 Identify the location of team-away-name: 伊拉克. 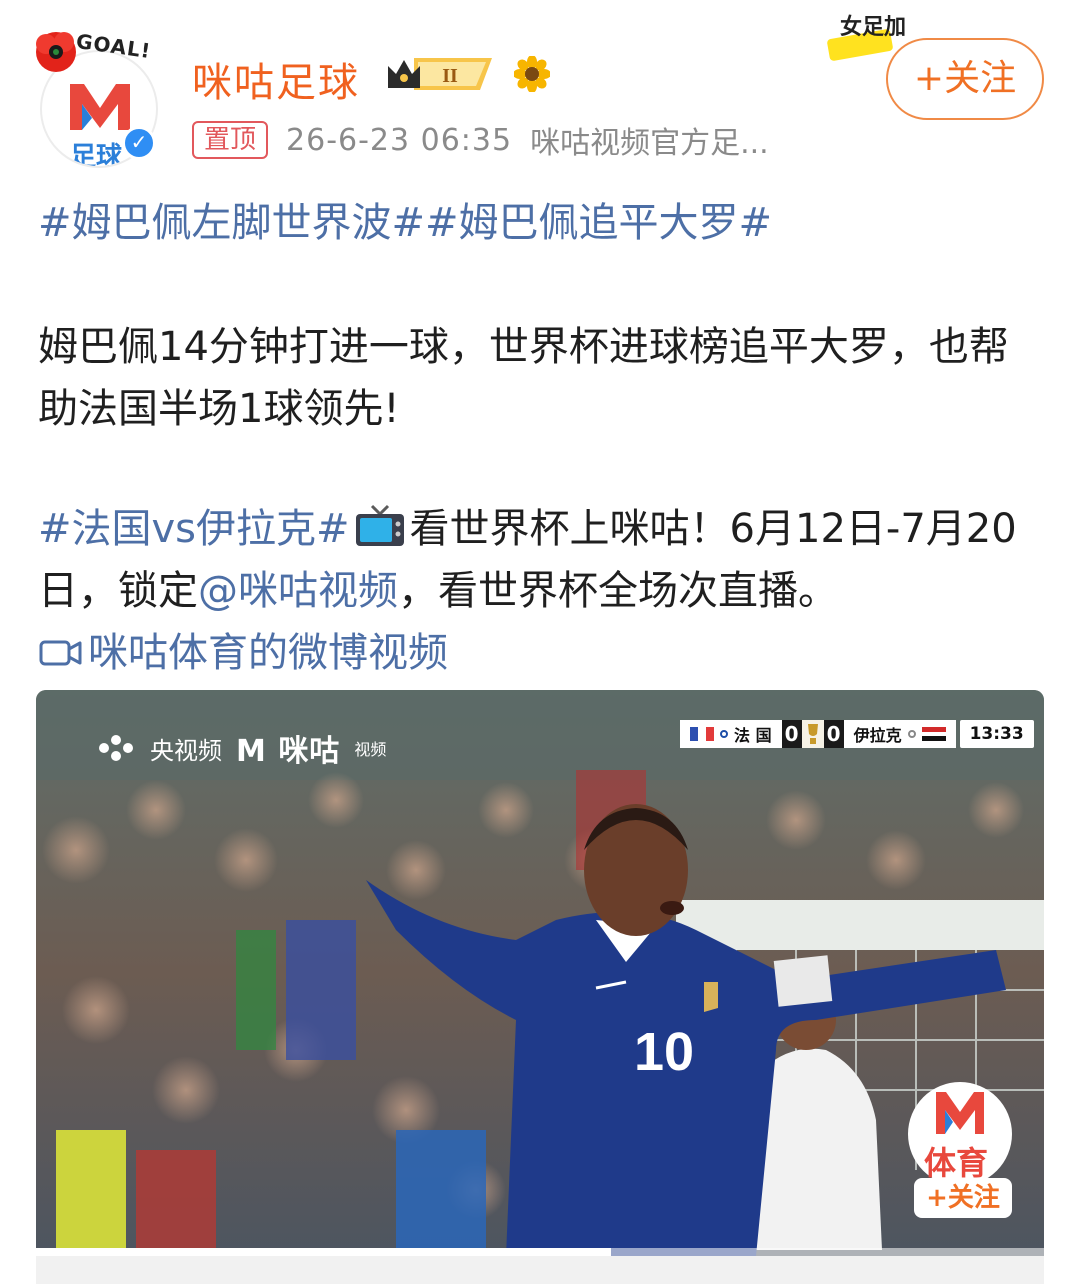
(877, 735).